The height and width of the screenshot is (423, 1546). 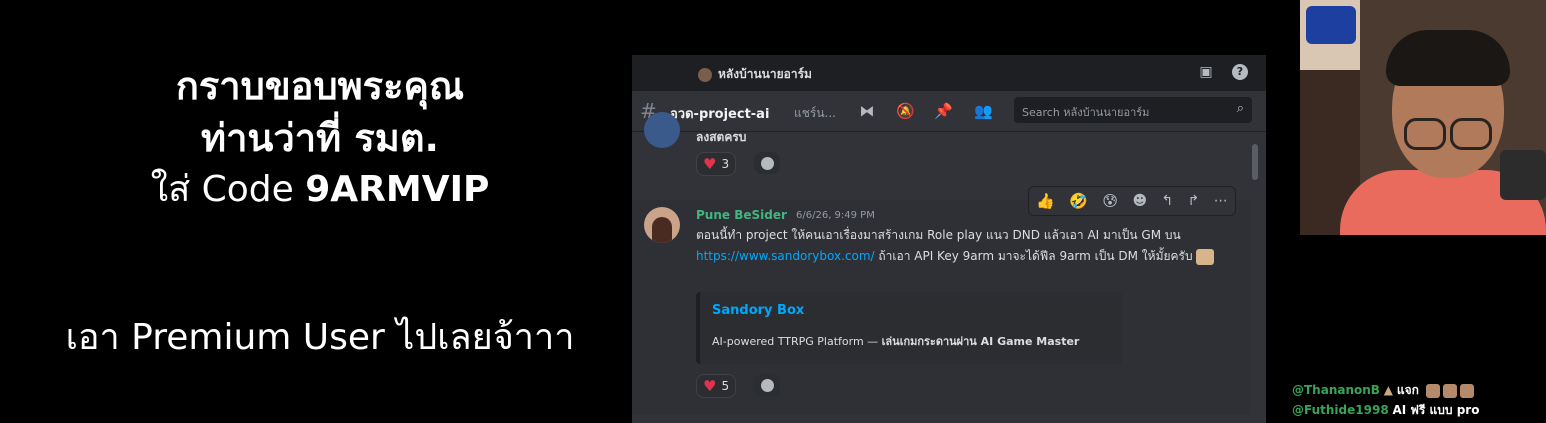 What do you see at coordinates (758, 310) in the screenshot?
I see `embed-title: Sandory Box` at bounding box center [758, 310].